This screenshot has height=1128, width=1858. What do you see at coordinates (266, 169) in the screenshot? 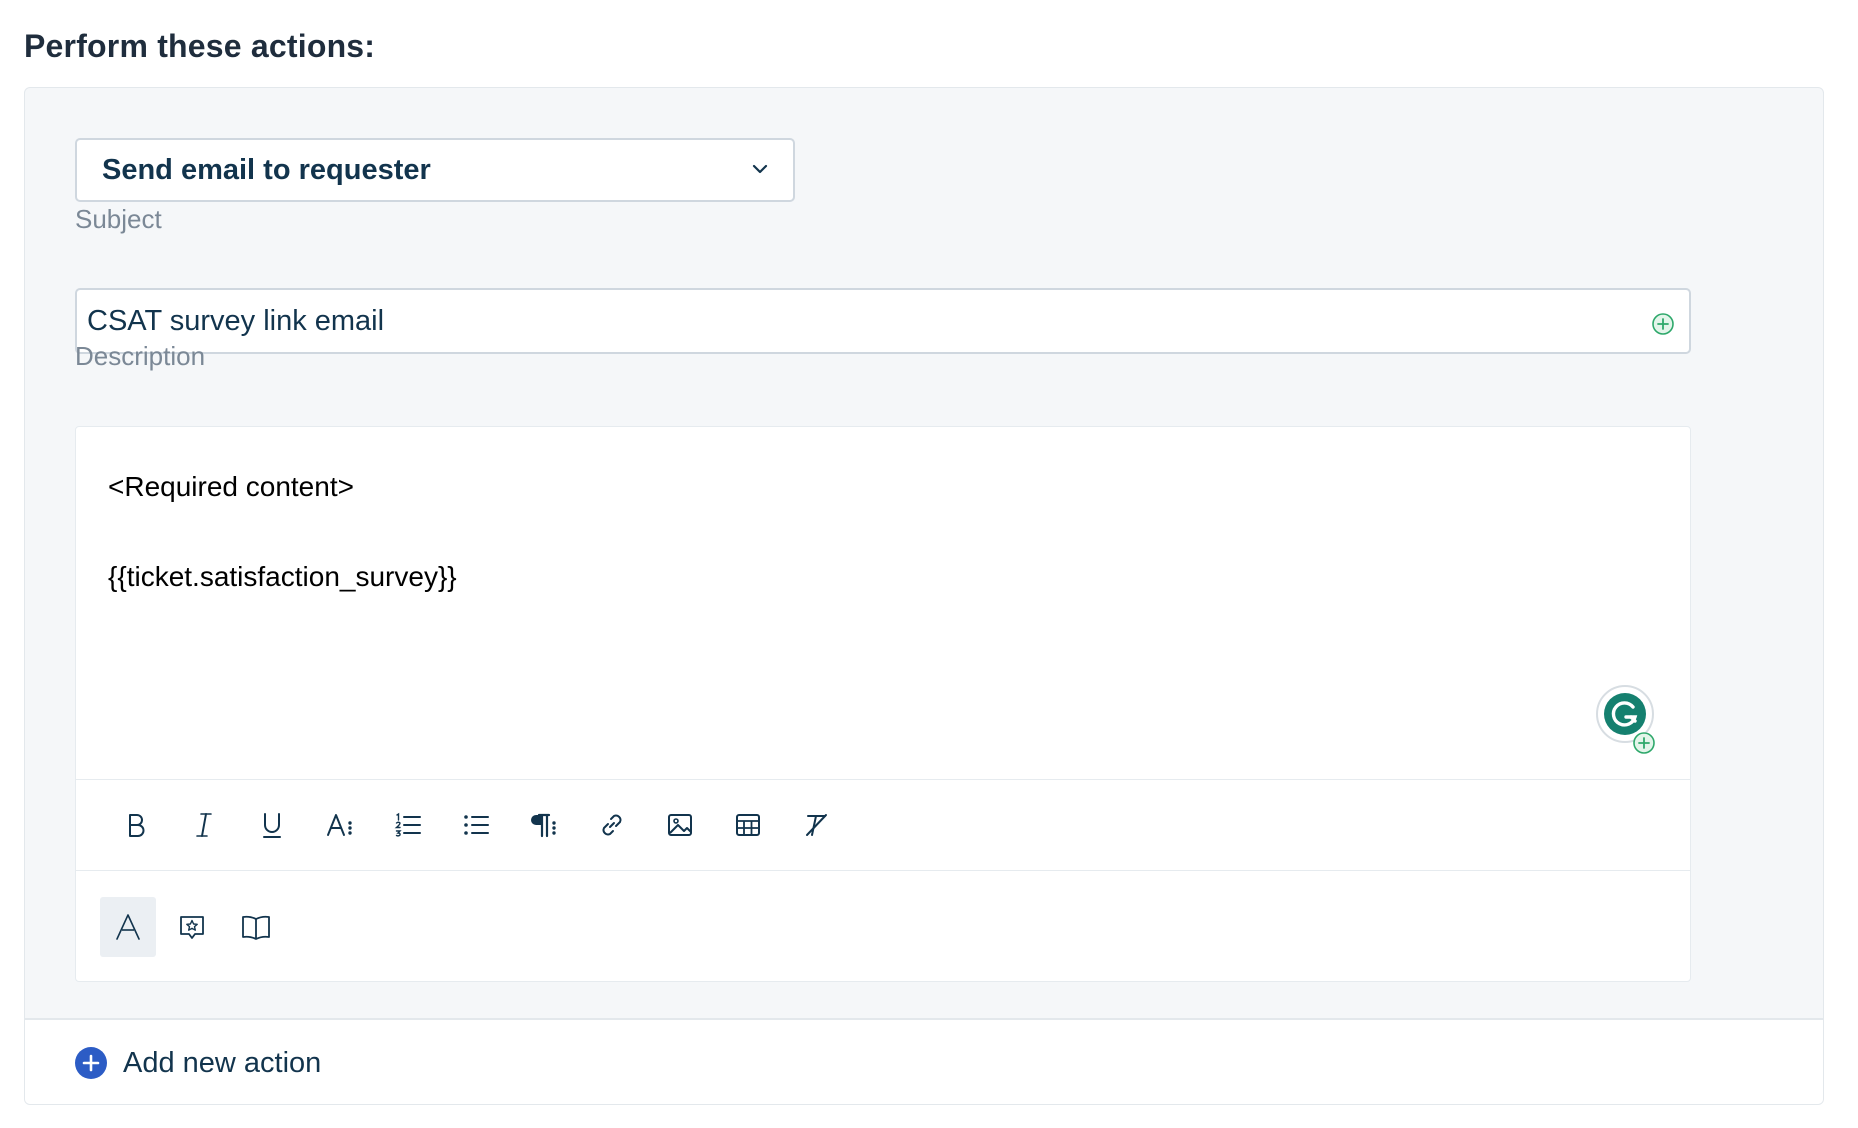
I see `action-type-selected: Send email to requester` at bounding box center [266, 169].